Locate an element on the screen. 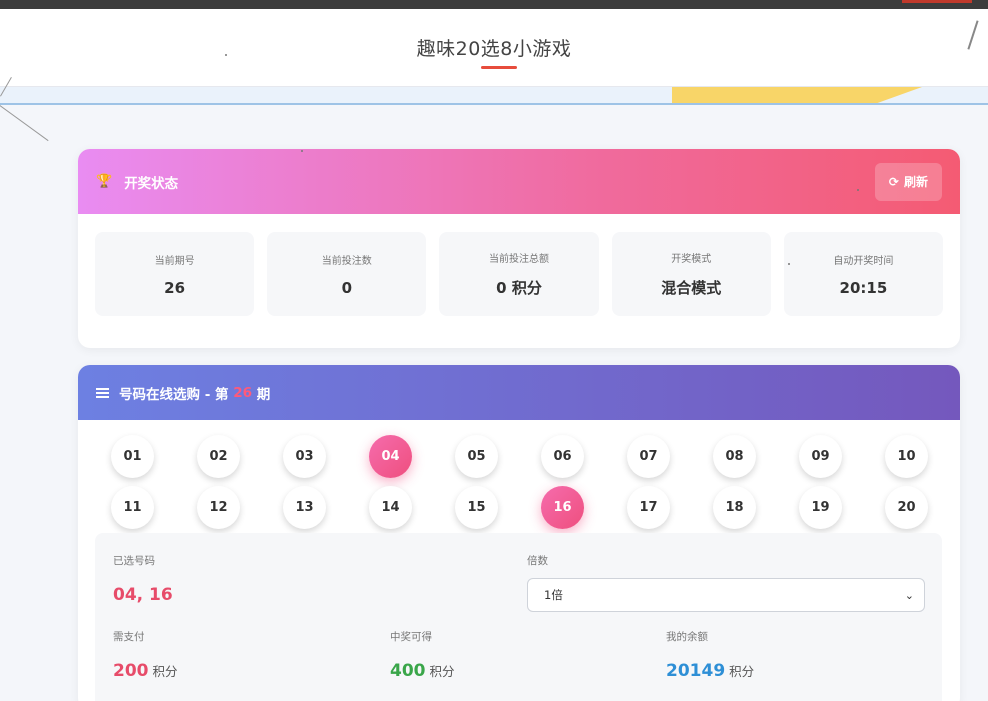 This screenshot has width=988, height=701. page-header: 趣味20选8小游戏 is located at coordinates (494, 48).